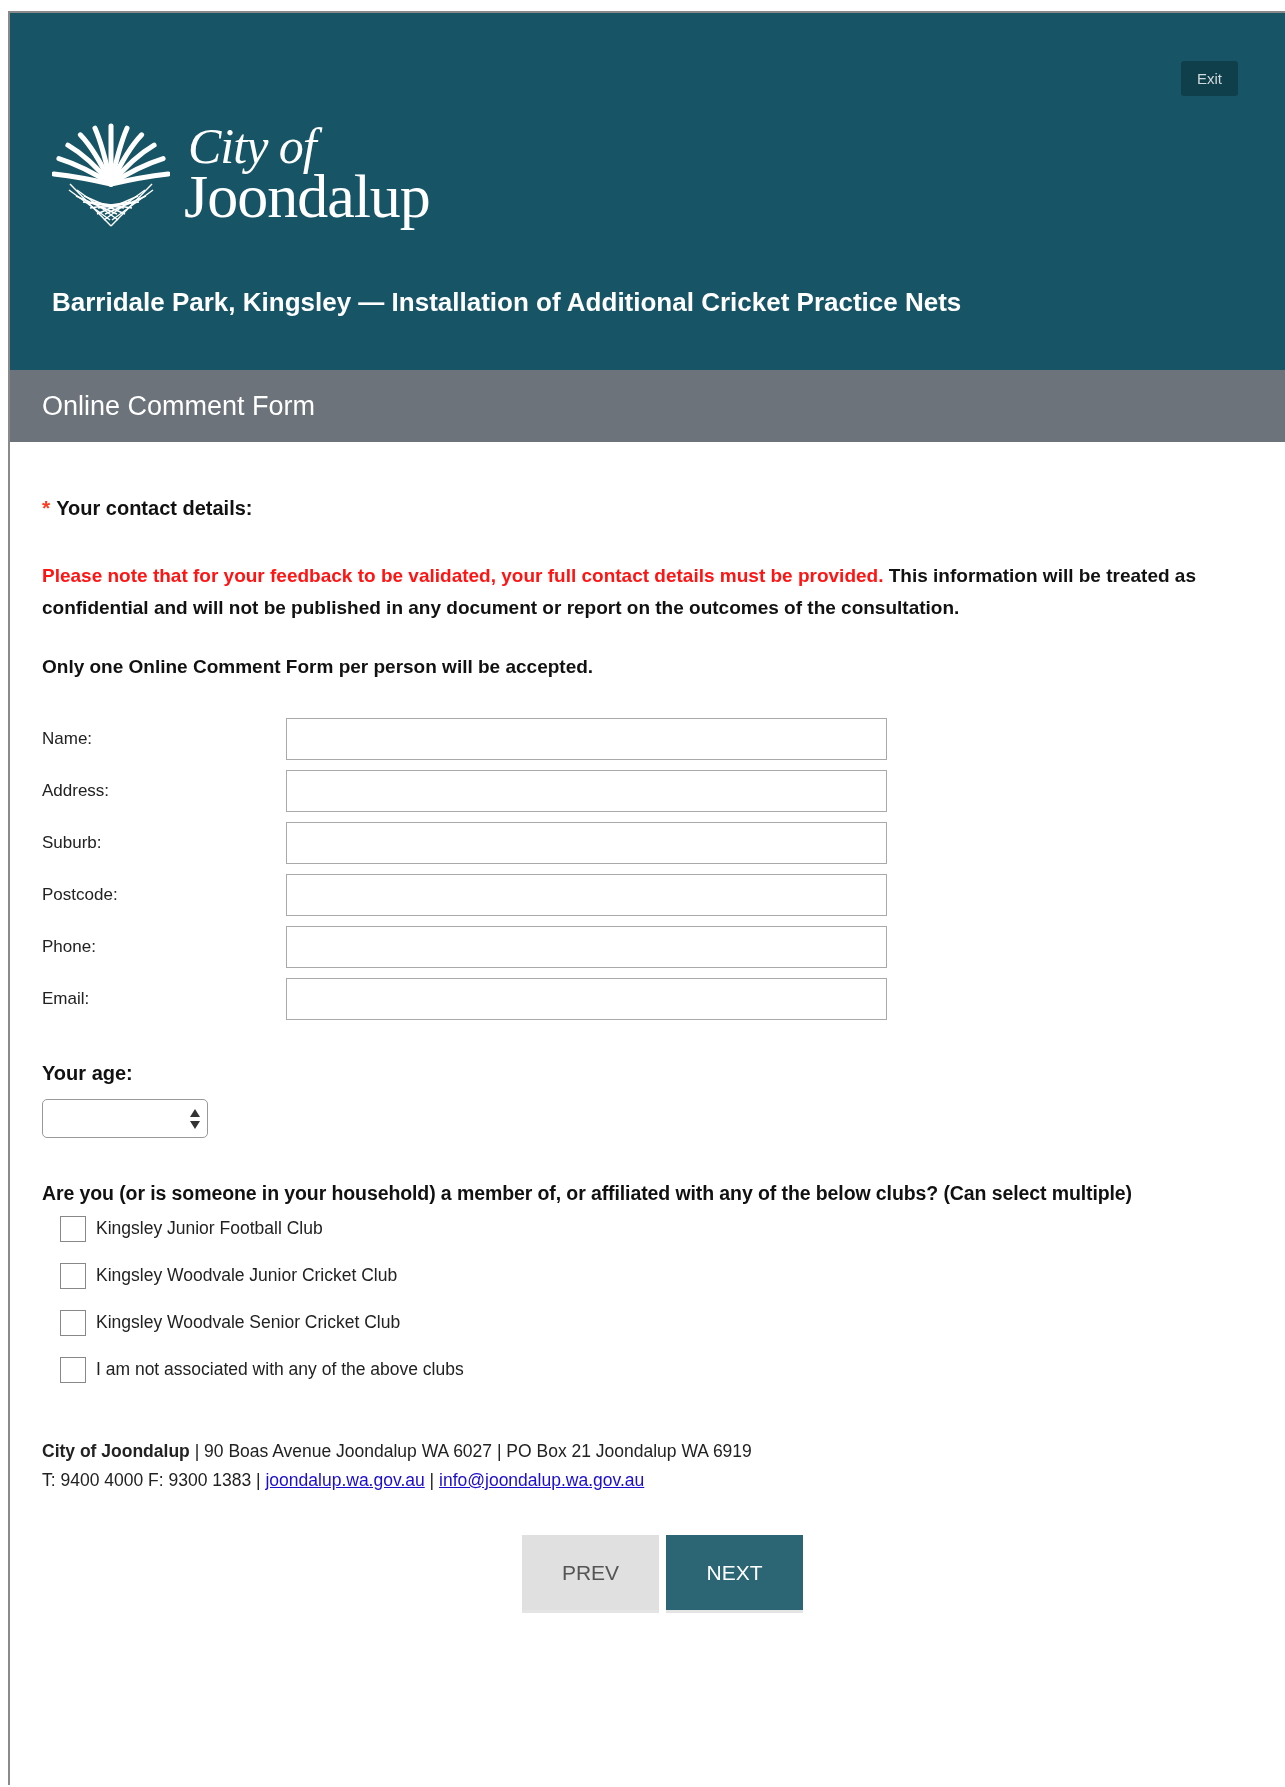 Image resolution: width=1285 pixels, height=1787 pixels. I want to click on age-dropdown, so click(125, 1118).